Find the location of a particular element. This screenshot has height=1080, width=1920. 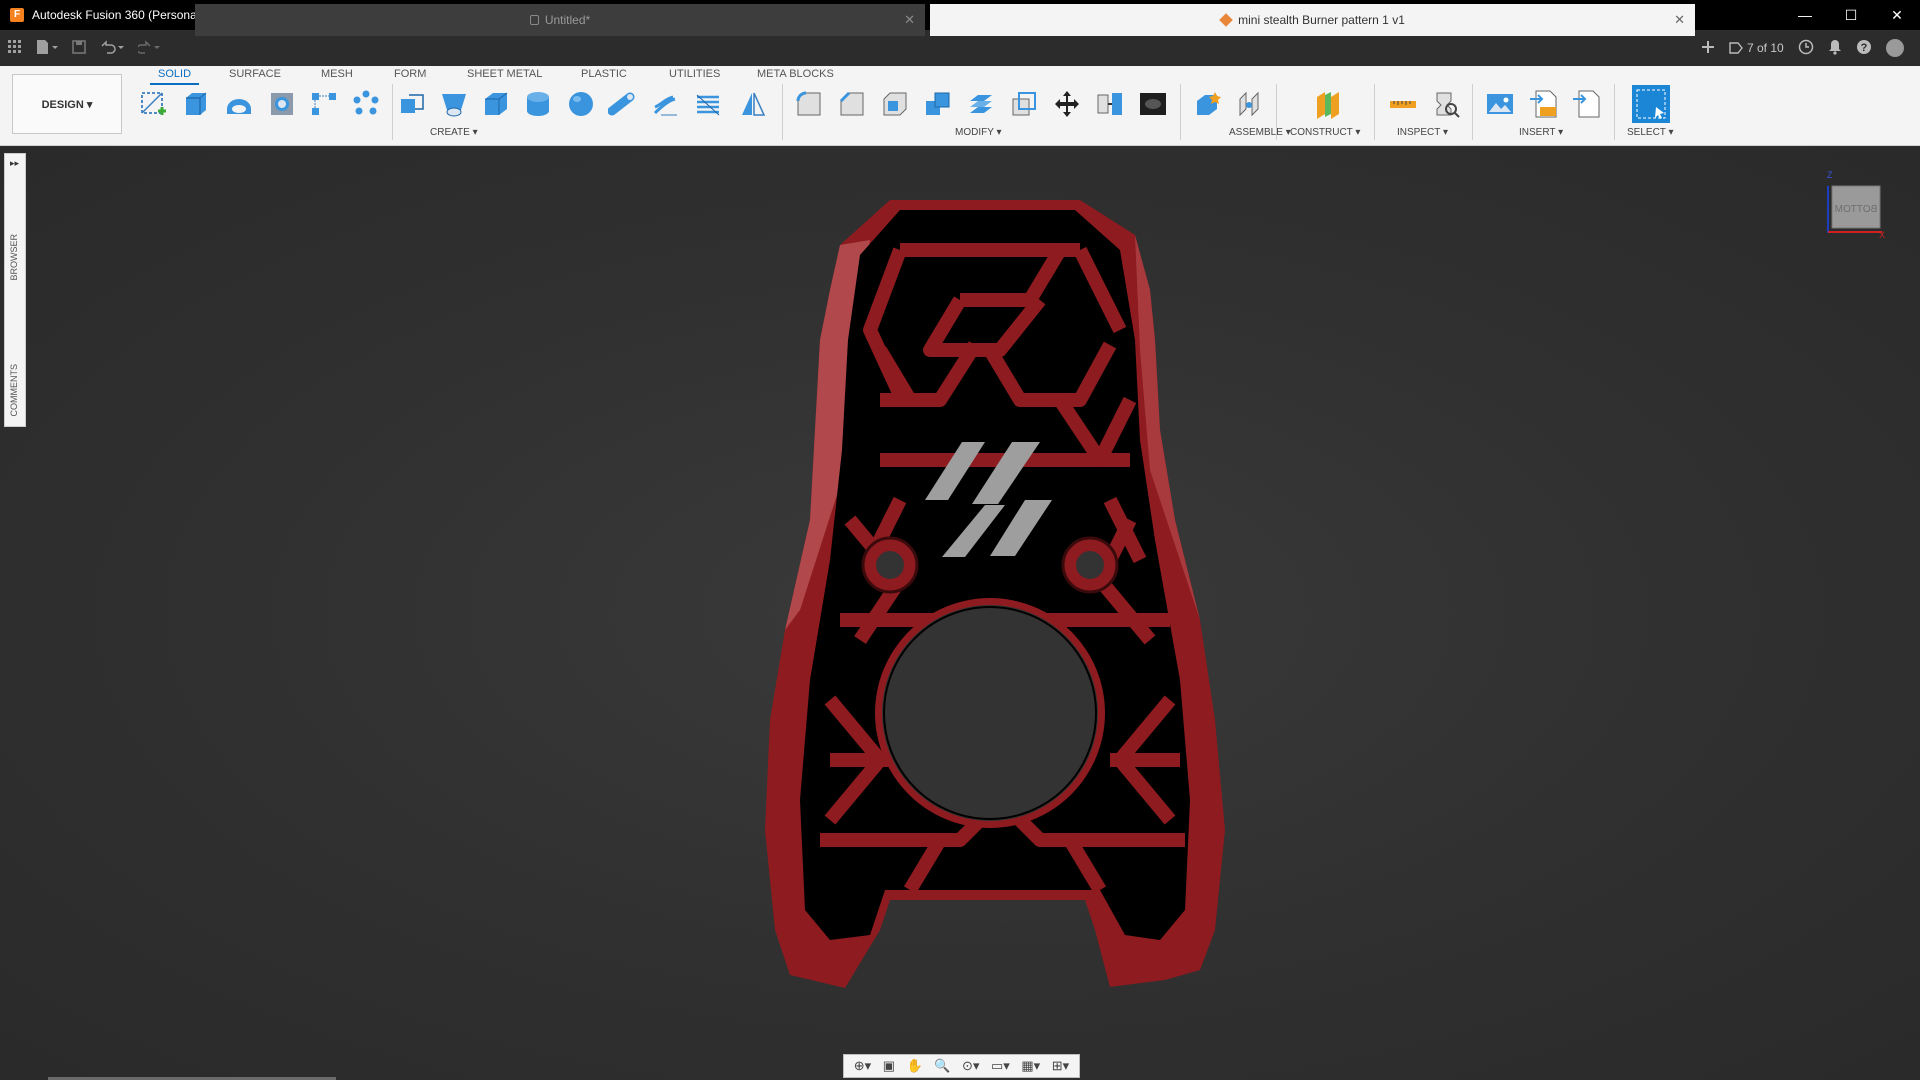

circular-pattern-icon is located at coordinates (366, 104).